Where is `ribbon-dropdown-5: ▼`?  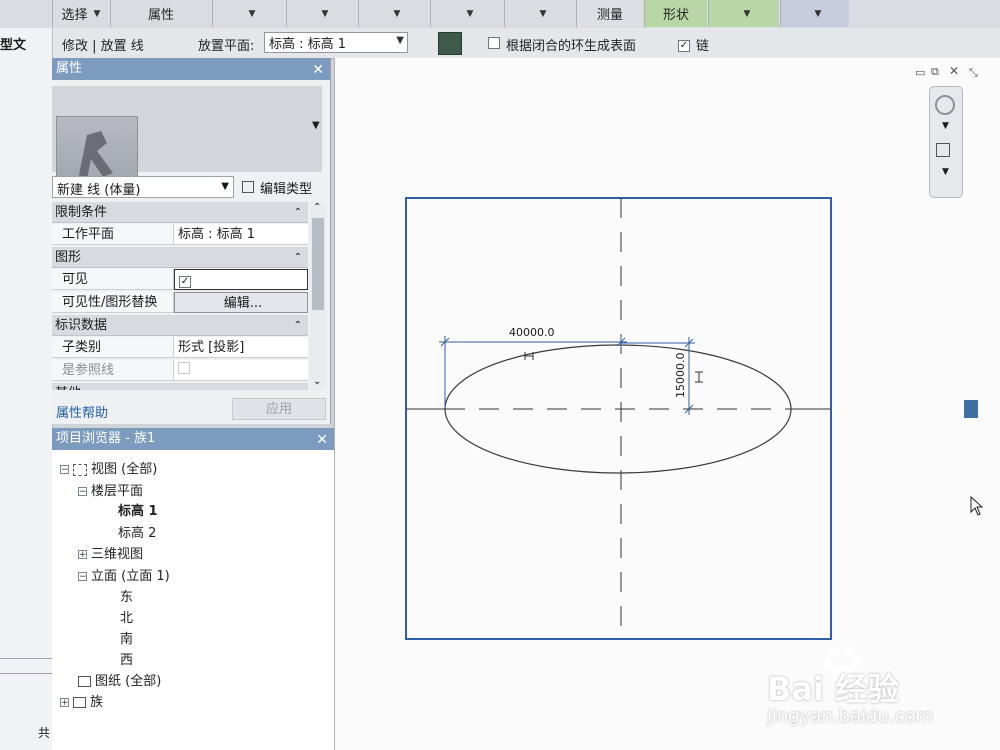 ribbon-dropdown-5: ▼ is located at coordinates (539, 13).